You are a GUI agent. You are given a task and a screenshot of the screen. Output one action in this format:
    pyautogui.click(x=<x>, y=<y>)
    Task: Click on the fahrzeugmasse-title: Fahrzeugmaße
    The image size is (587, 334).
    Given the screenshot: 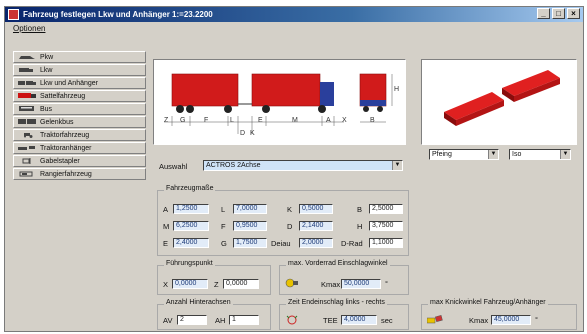 What is the action you would take?
    pyautogui.click(x=190, y=188)
    